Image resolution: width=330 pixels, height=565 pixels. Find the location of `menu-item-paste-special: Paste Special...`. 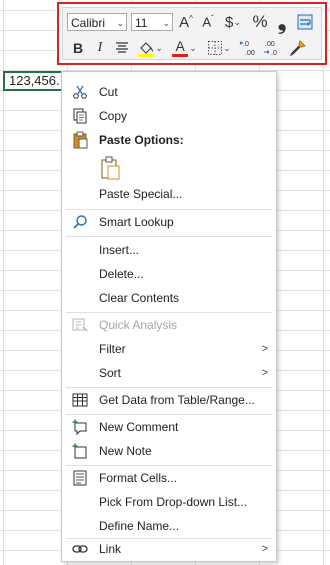

menu-item-paste-special: Paste Special... is located at coordinates (169, 194).